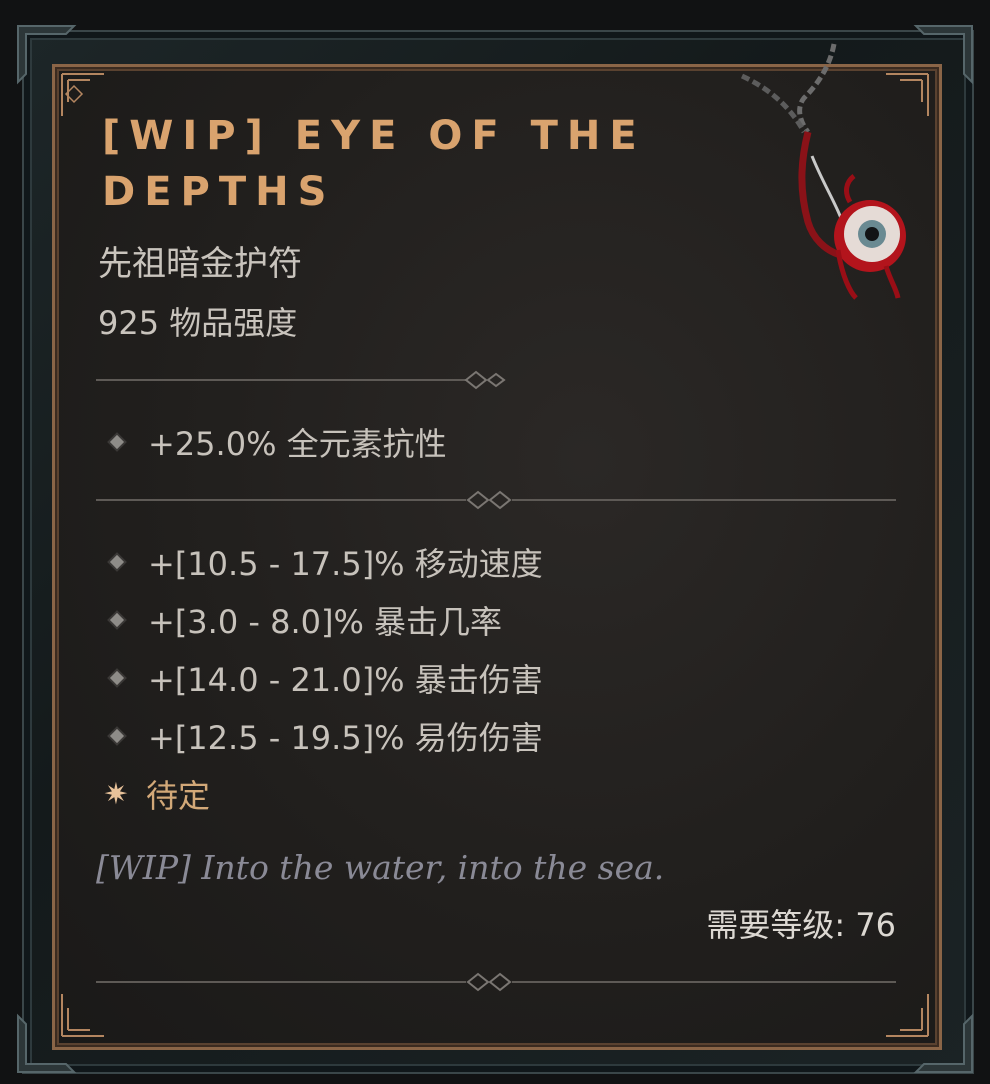 This screenshot has width=990, height=1084. Describe the element at coordinates (345, 738) in the screenshot. I see `affix-text: +[12.5 - 19.5]% 易伤伤害` at that location.